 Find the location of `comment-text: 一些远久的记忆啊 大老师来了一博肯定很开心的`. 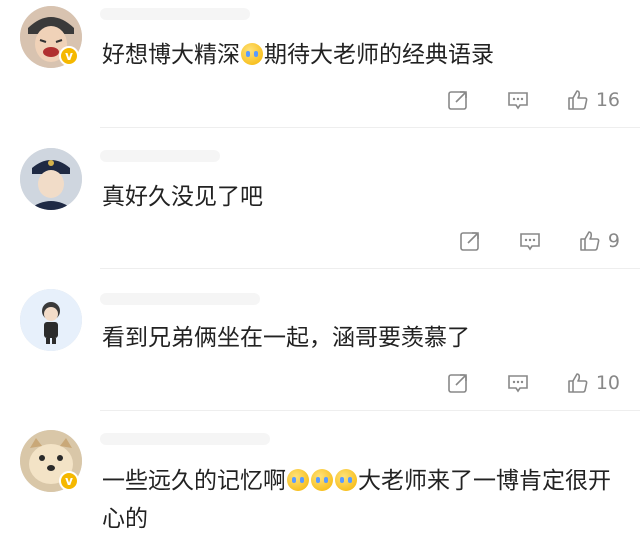

comment-text: 一些远久的记忆啊 大老师来了一博肯定很开心的 is located at coordinates (356, 500).